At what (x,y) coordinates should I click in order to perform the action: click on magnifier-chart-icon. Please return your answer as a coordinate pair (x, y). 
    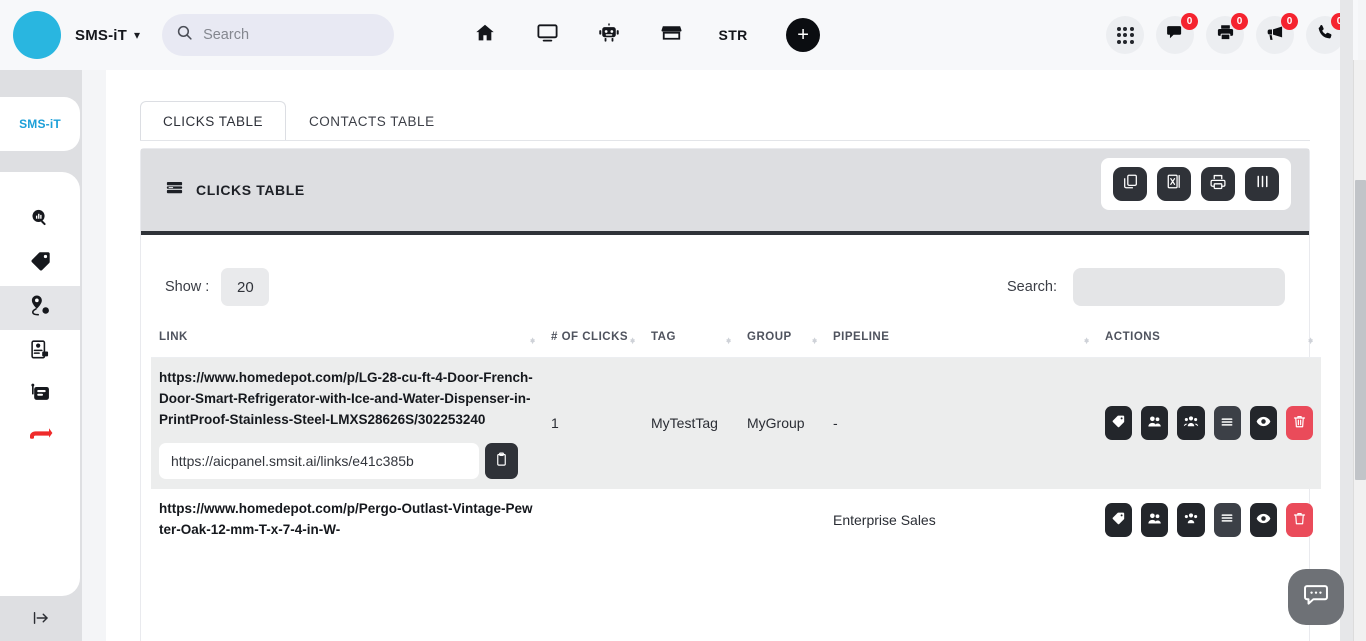
    Looking at the image, I should click on (40, 220).